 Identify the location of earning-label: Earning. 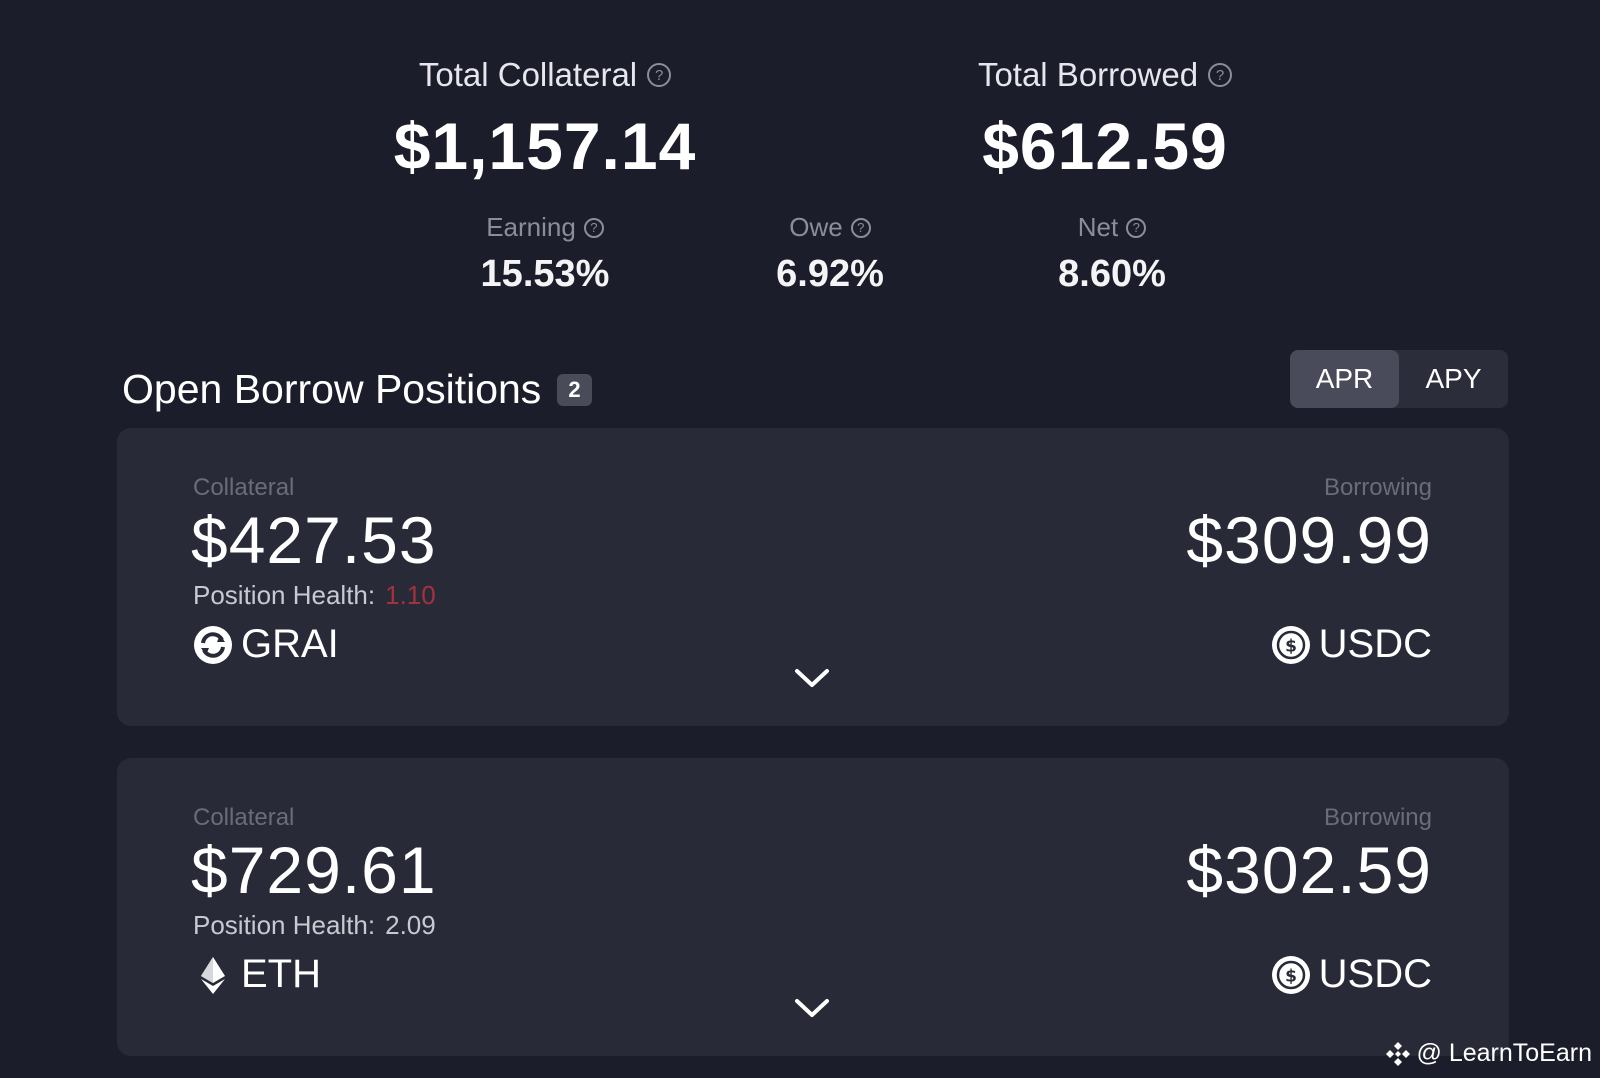
(531, 227).